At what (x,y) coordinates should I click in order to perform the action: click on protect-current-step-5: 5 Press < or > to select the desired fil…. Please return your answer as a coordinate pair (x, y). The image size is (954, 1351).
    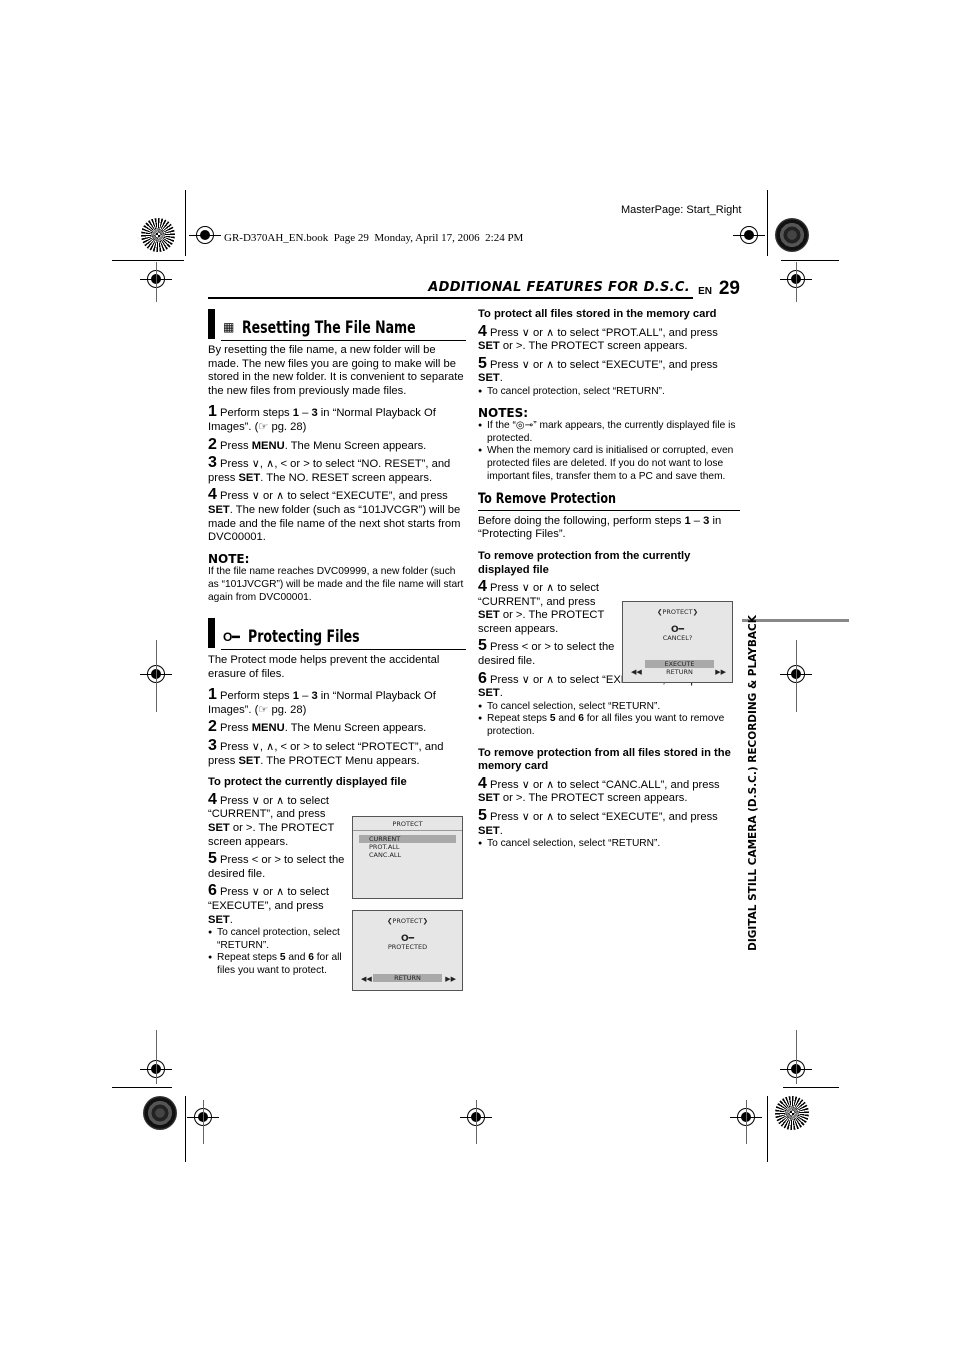
    Looking at the image, I should click on (276, 865).